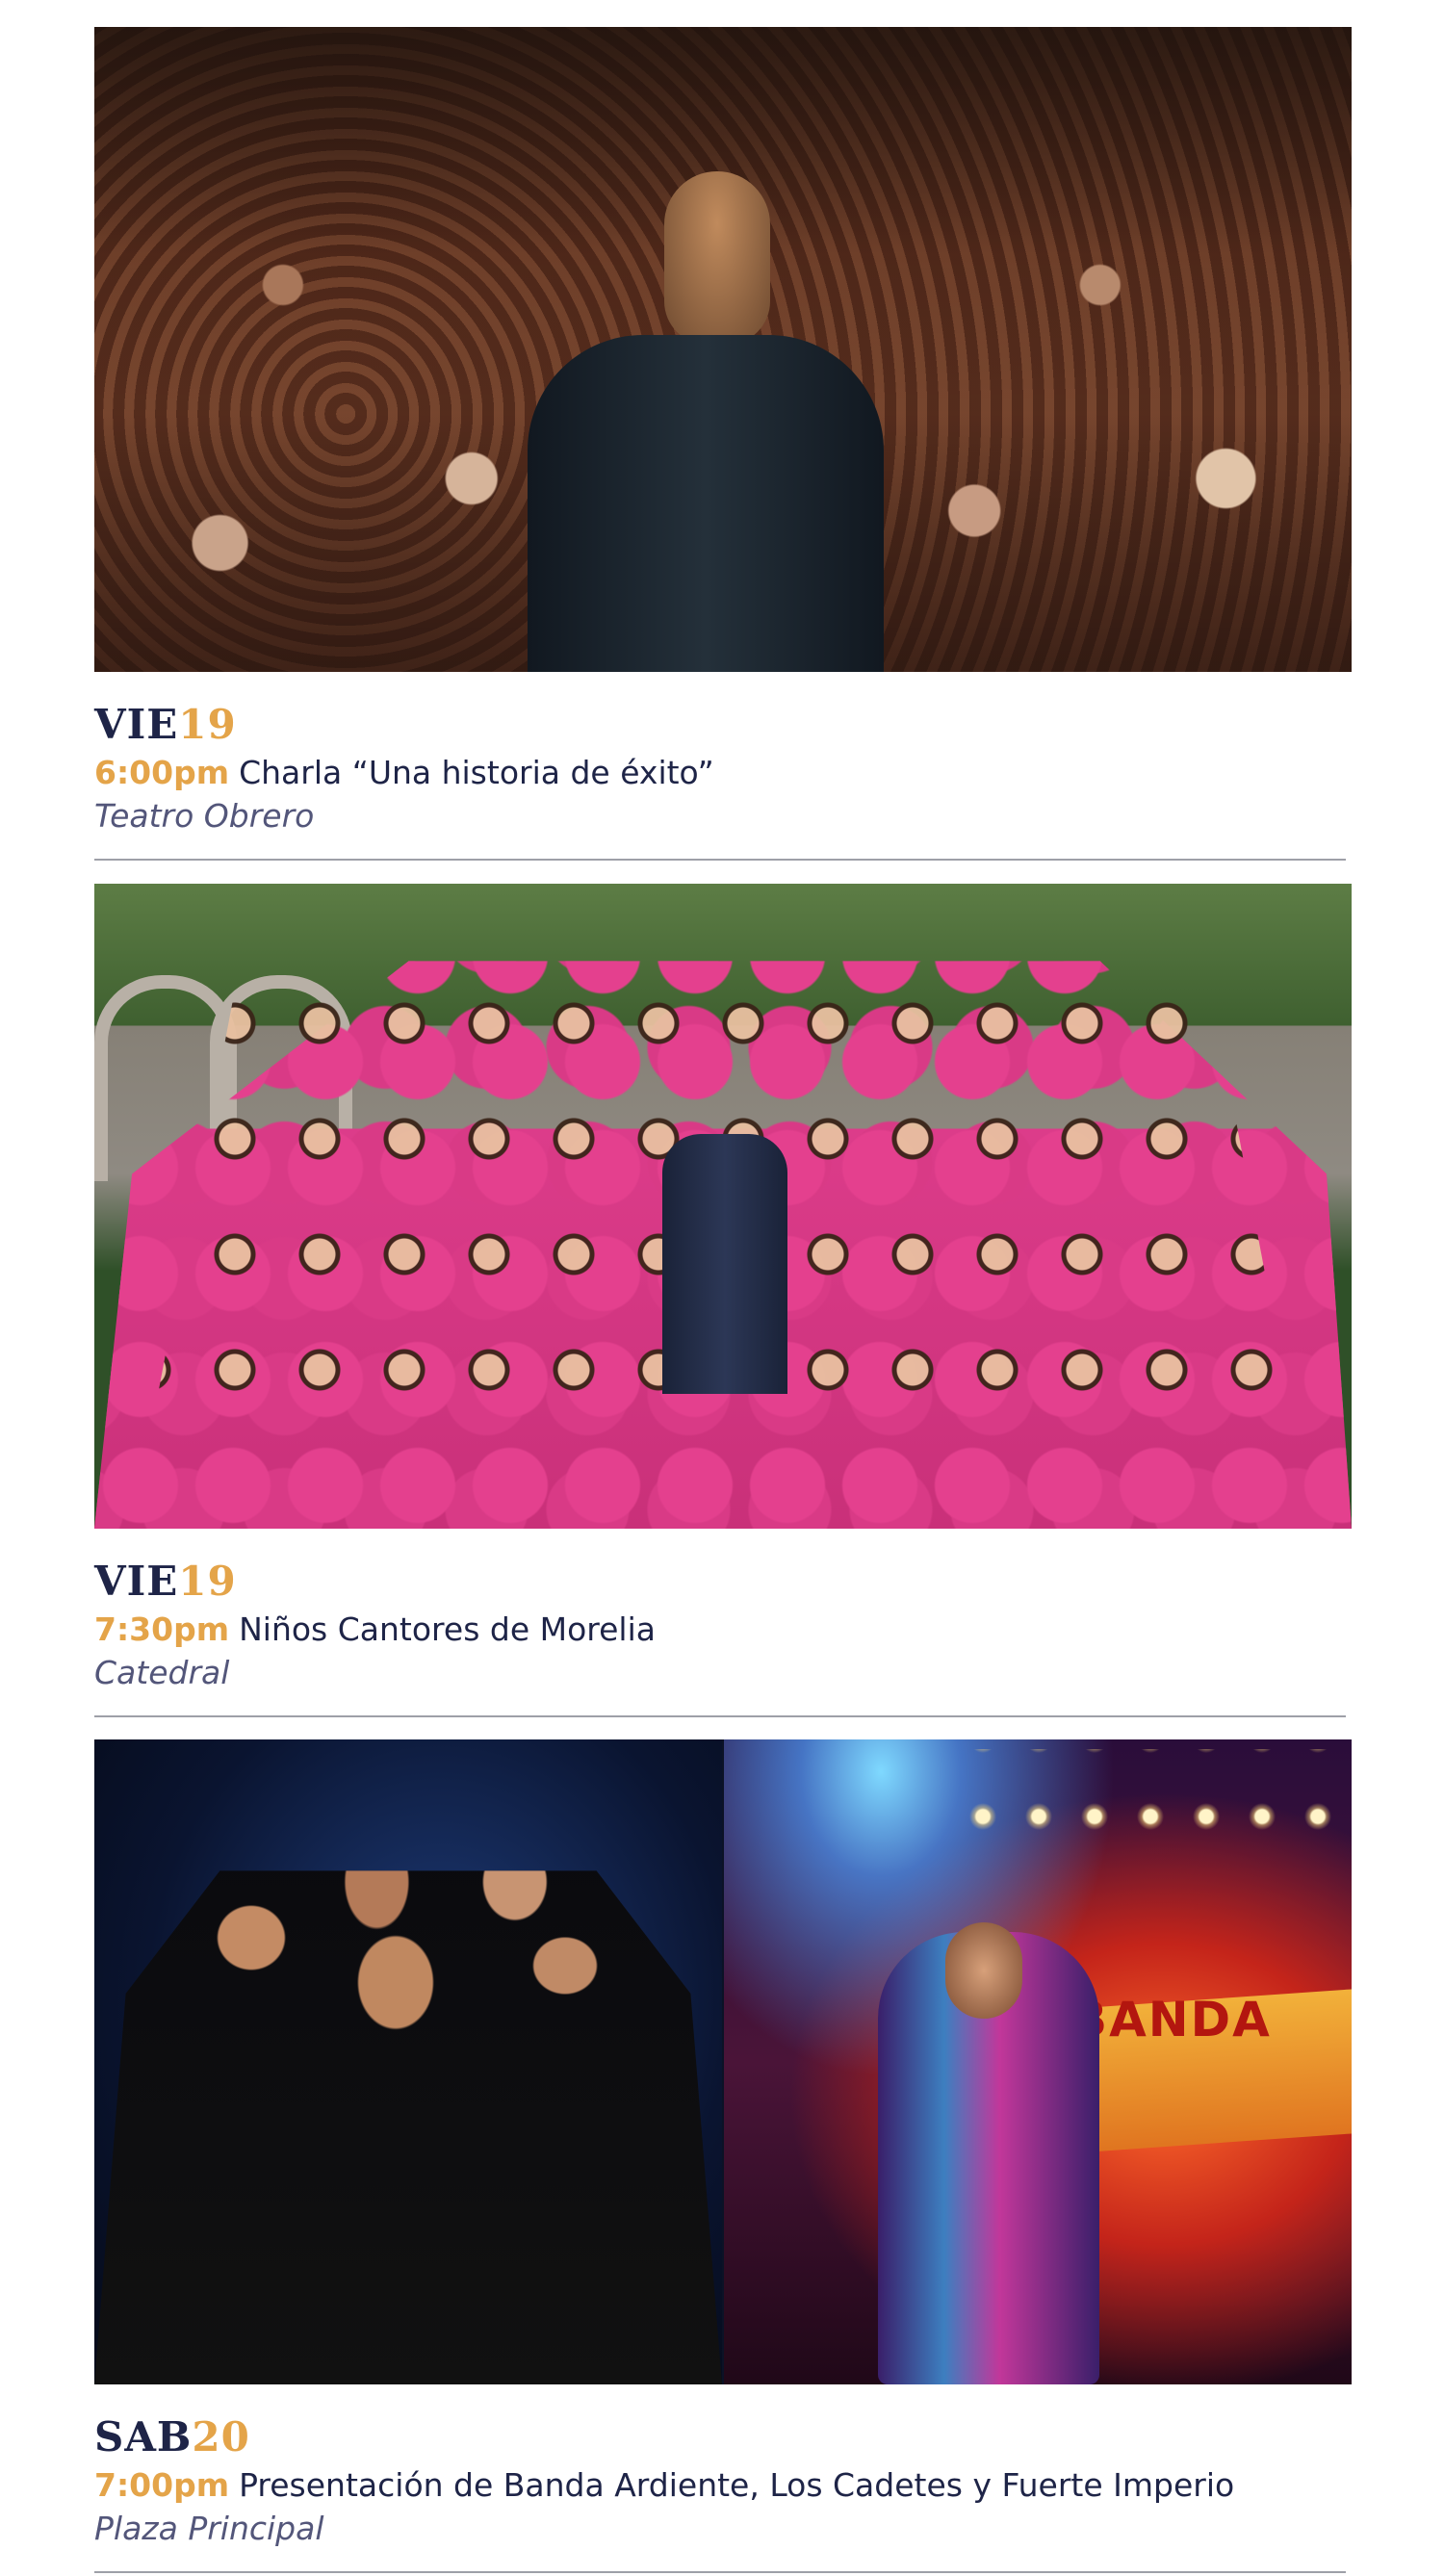  What do you see at coordinates (477, 772) in the screenshot?
I see `event-title: Charla “Una historia de éxito”` at bounding box center [477, 772].